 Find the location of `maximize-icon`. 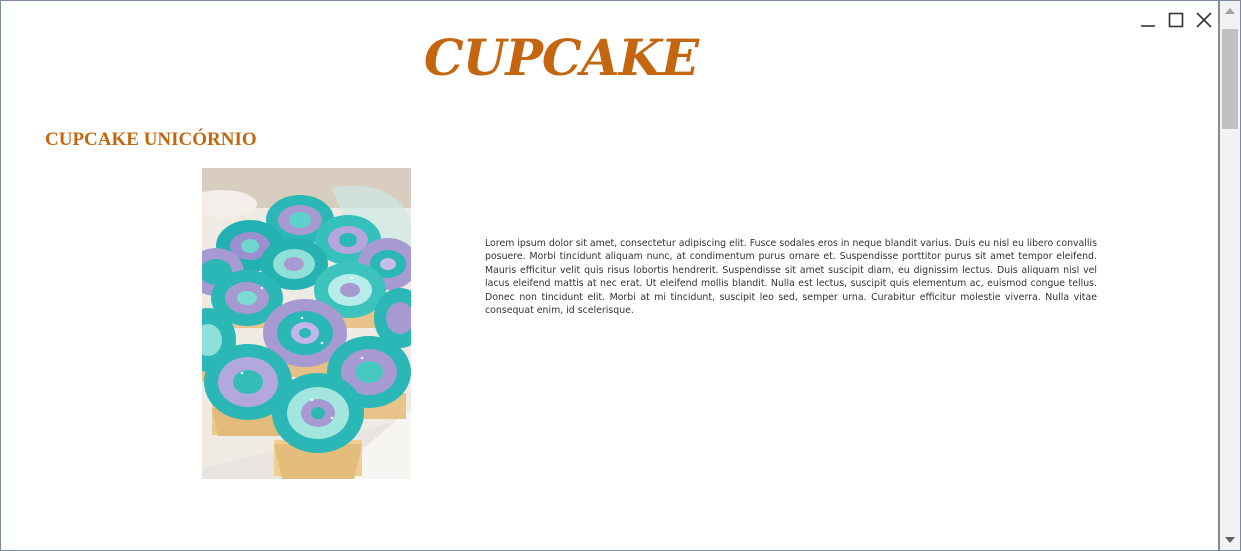

maximize-icon is located at coordinates (1176, 20).